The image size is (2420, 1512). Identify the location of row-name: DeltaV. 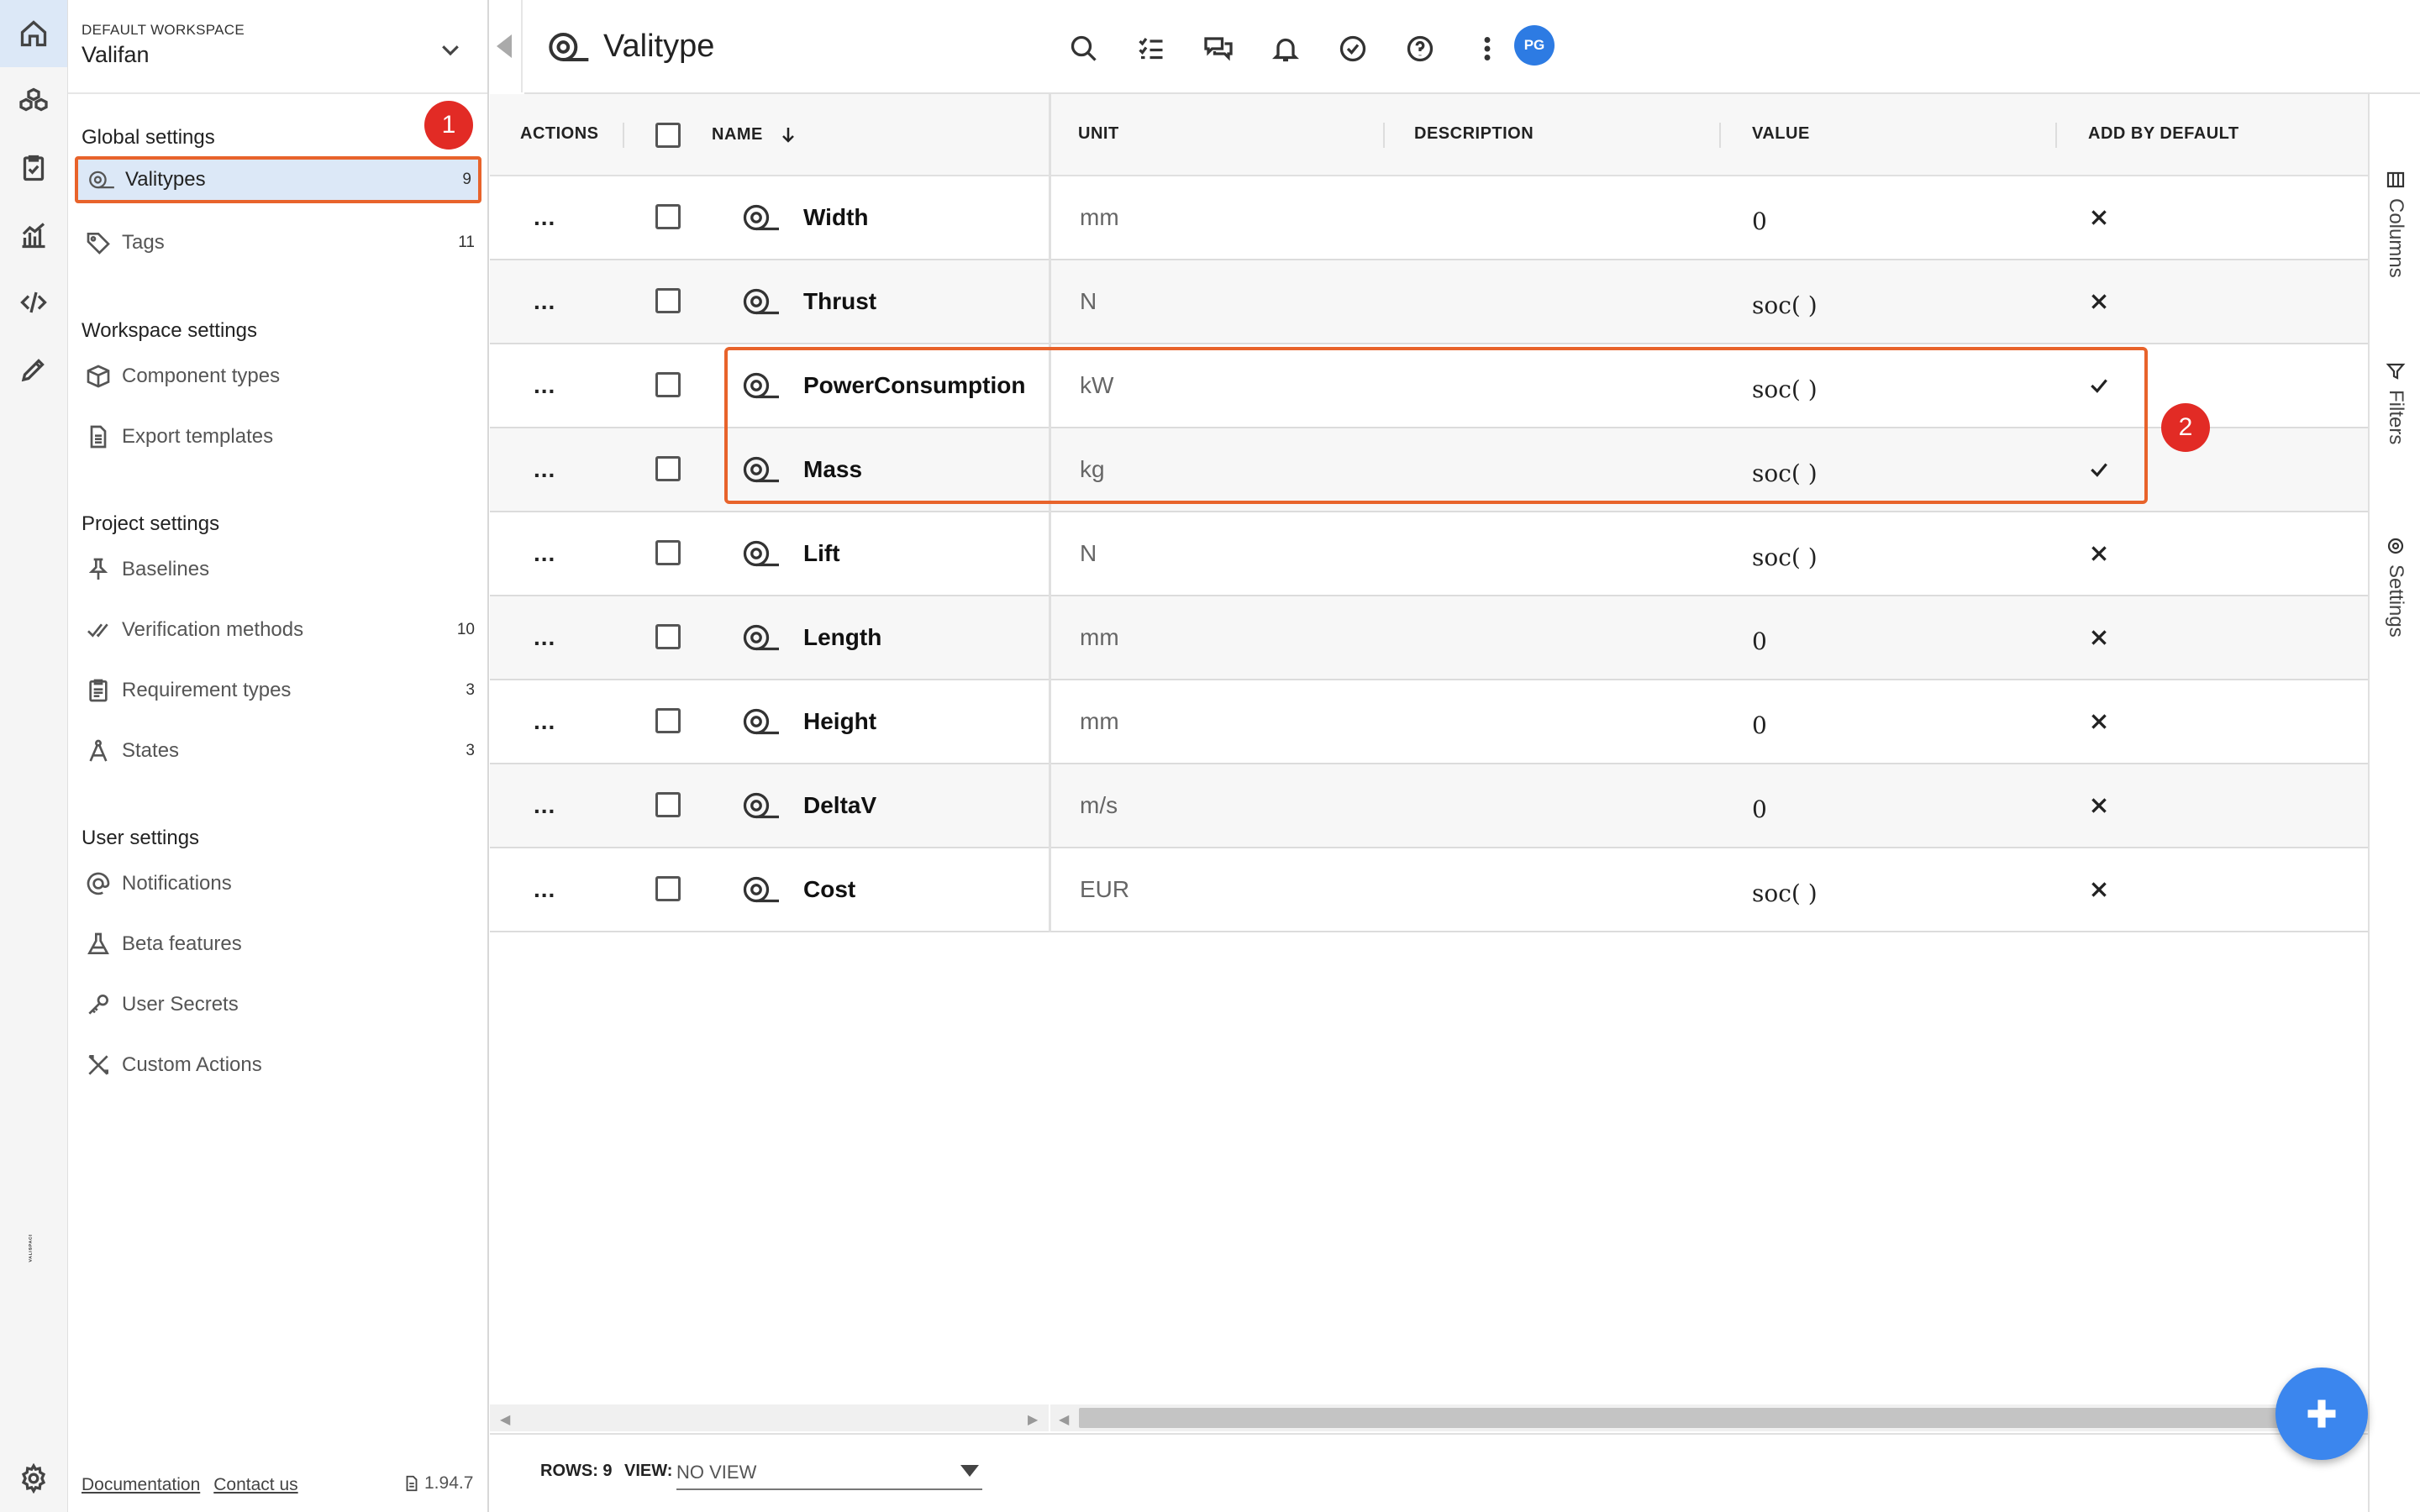
(840, 805).